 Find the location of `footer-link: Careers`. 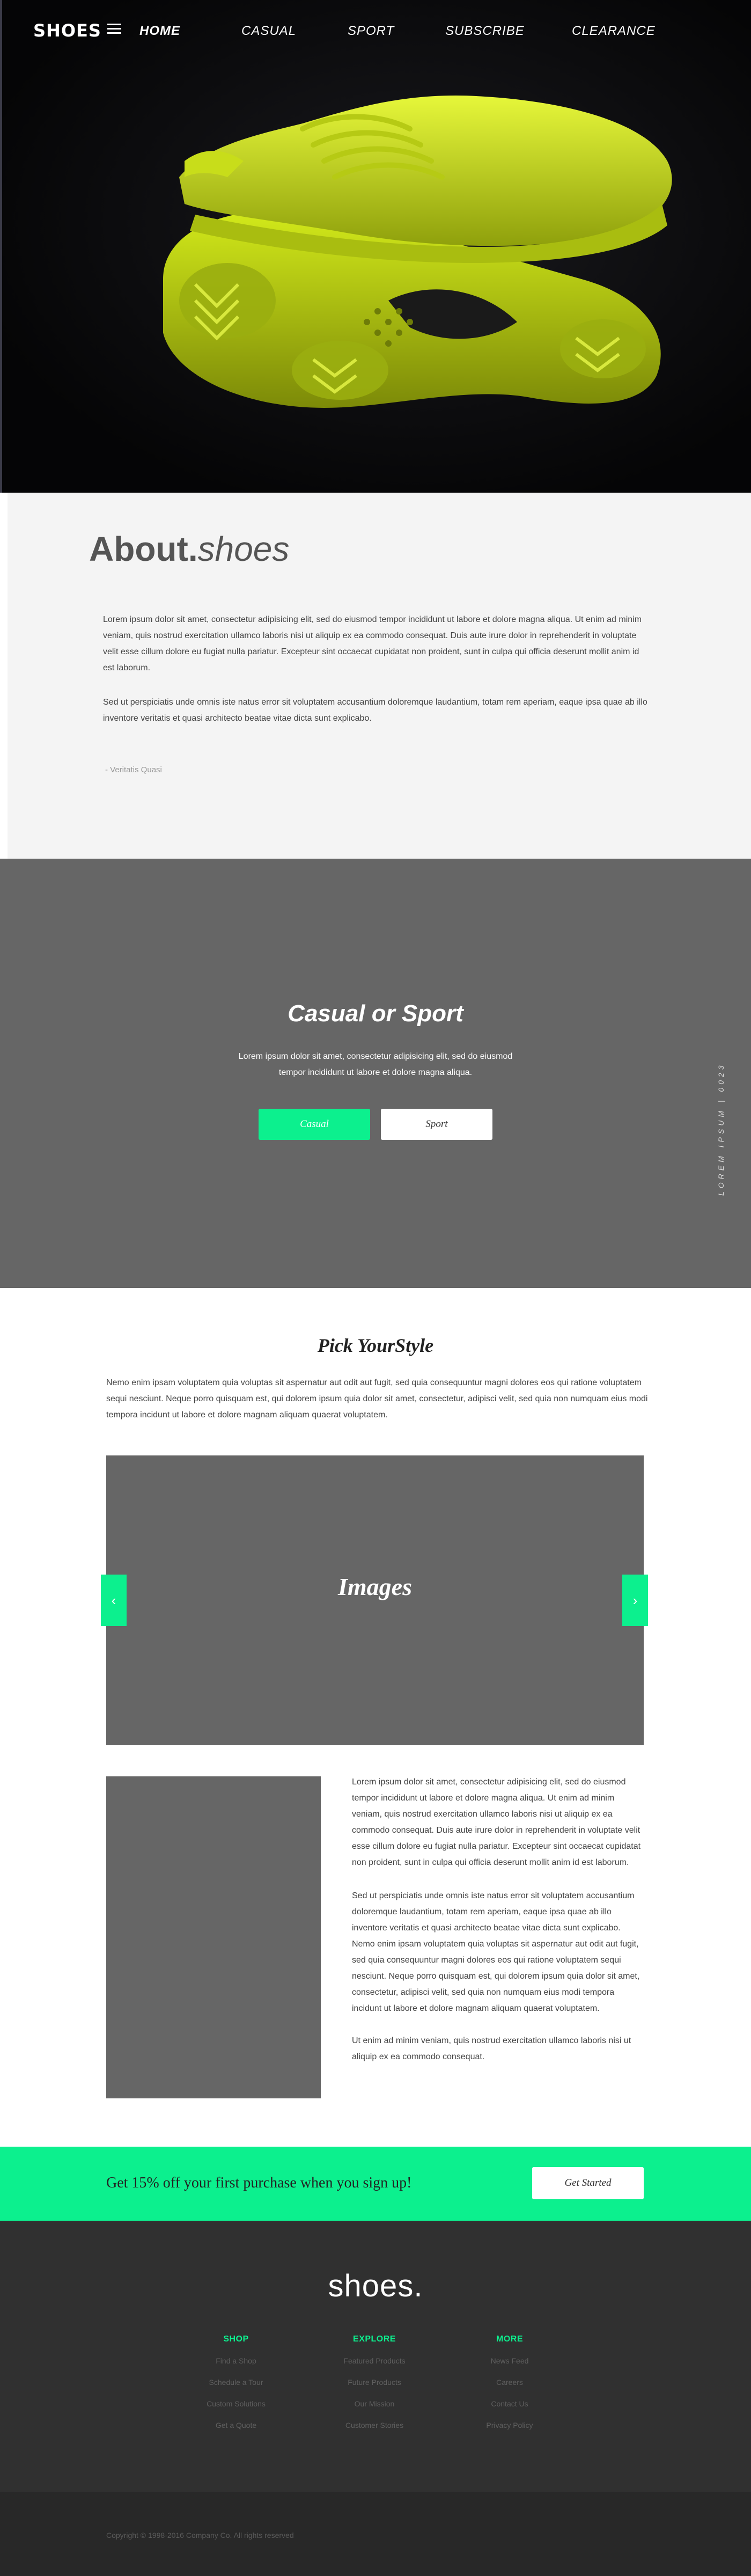

footer-link: Careers is located at coordinates (510, 2382).